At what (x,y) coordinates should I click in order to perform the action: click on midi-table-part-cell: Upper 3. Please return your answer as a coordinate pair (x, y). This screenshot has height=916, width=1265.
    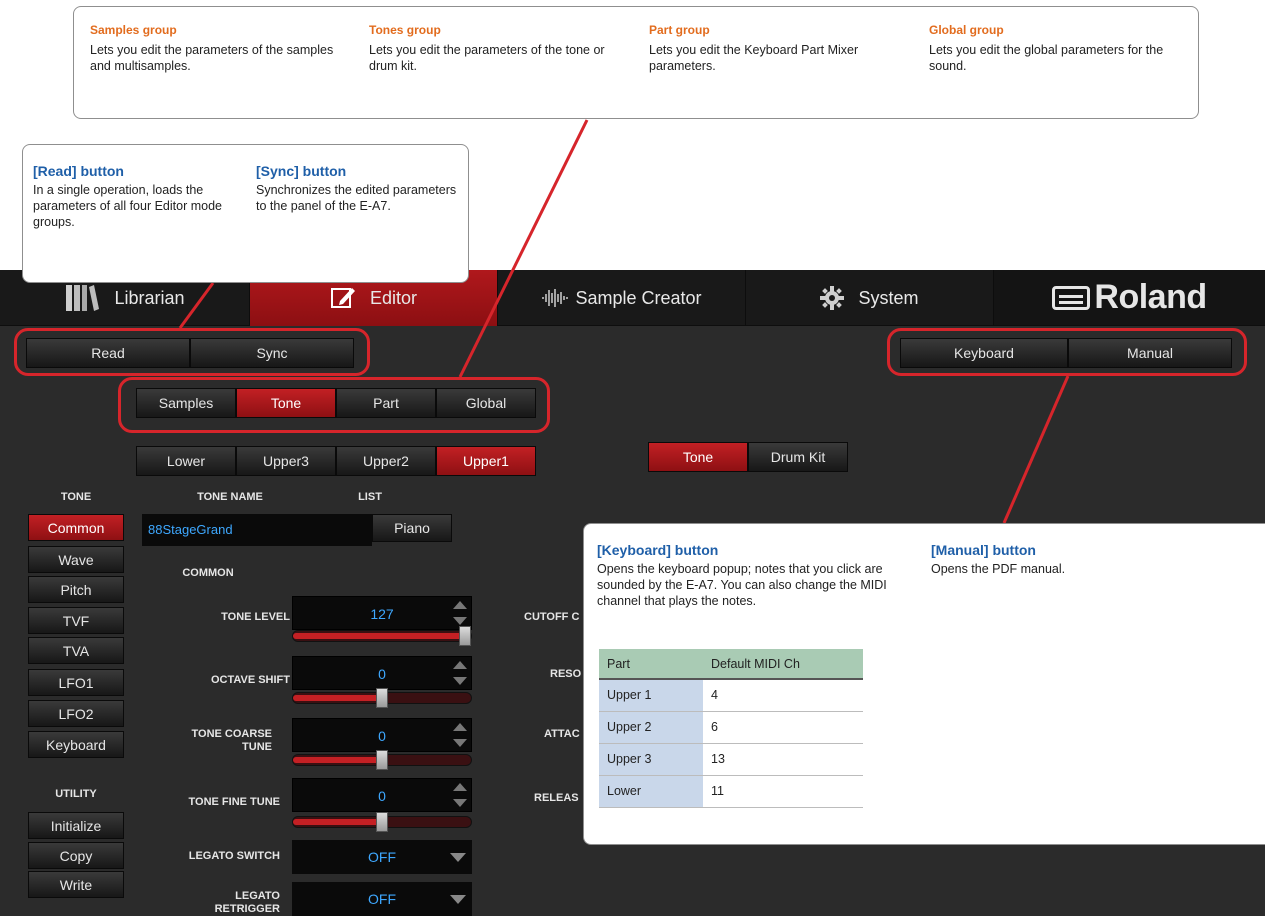
    Looking at the image, I should click on (651, 759).